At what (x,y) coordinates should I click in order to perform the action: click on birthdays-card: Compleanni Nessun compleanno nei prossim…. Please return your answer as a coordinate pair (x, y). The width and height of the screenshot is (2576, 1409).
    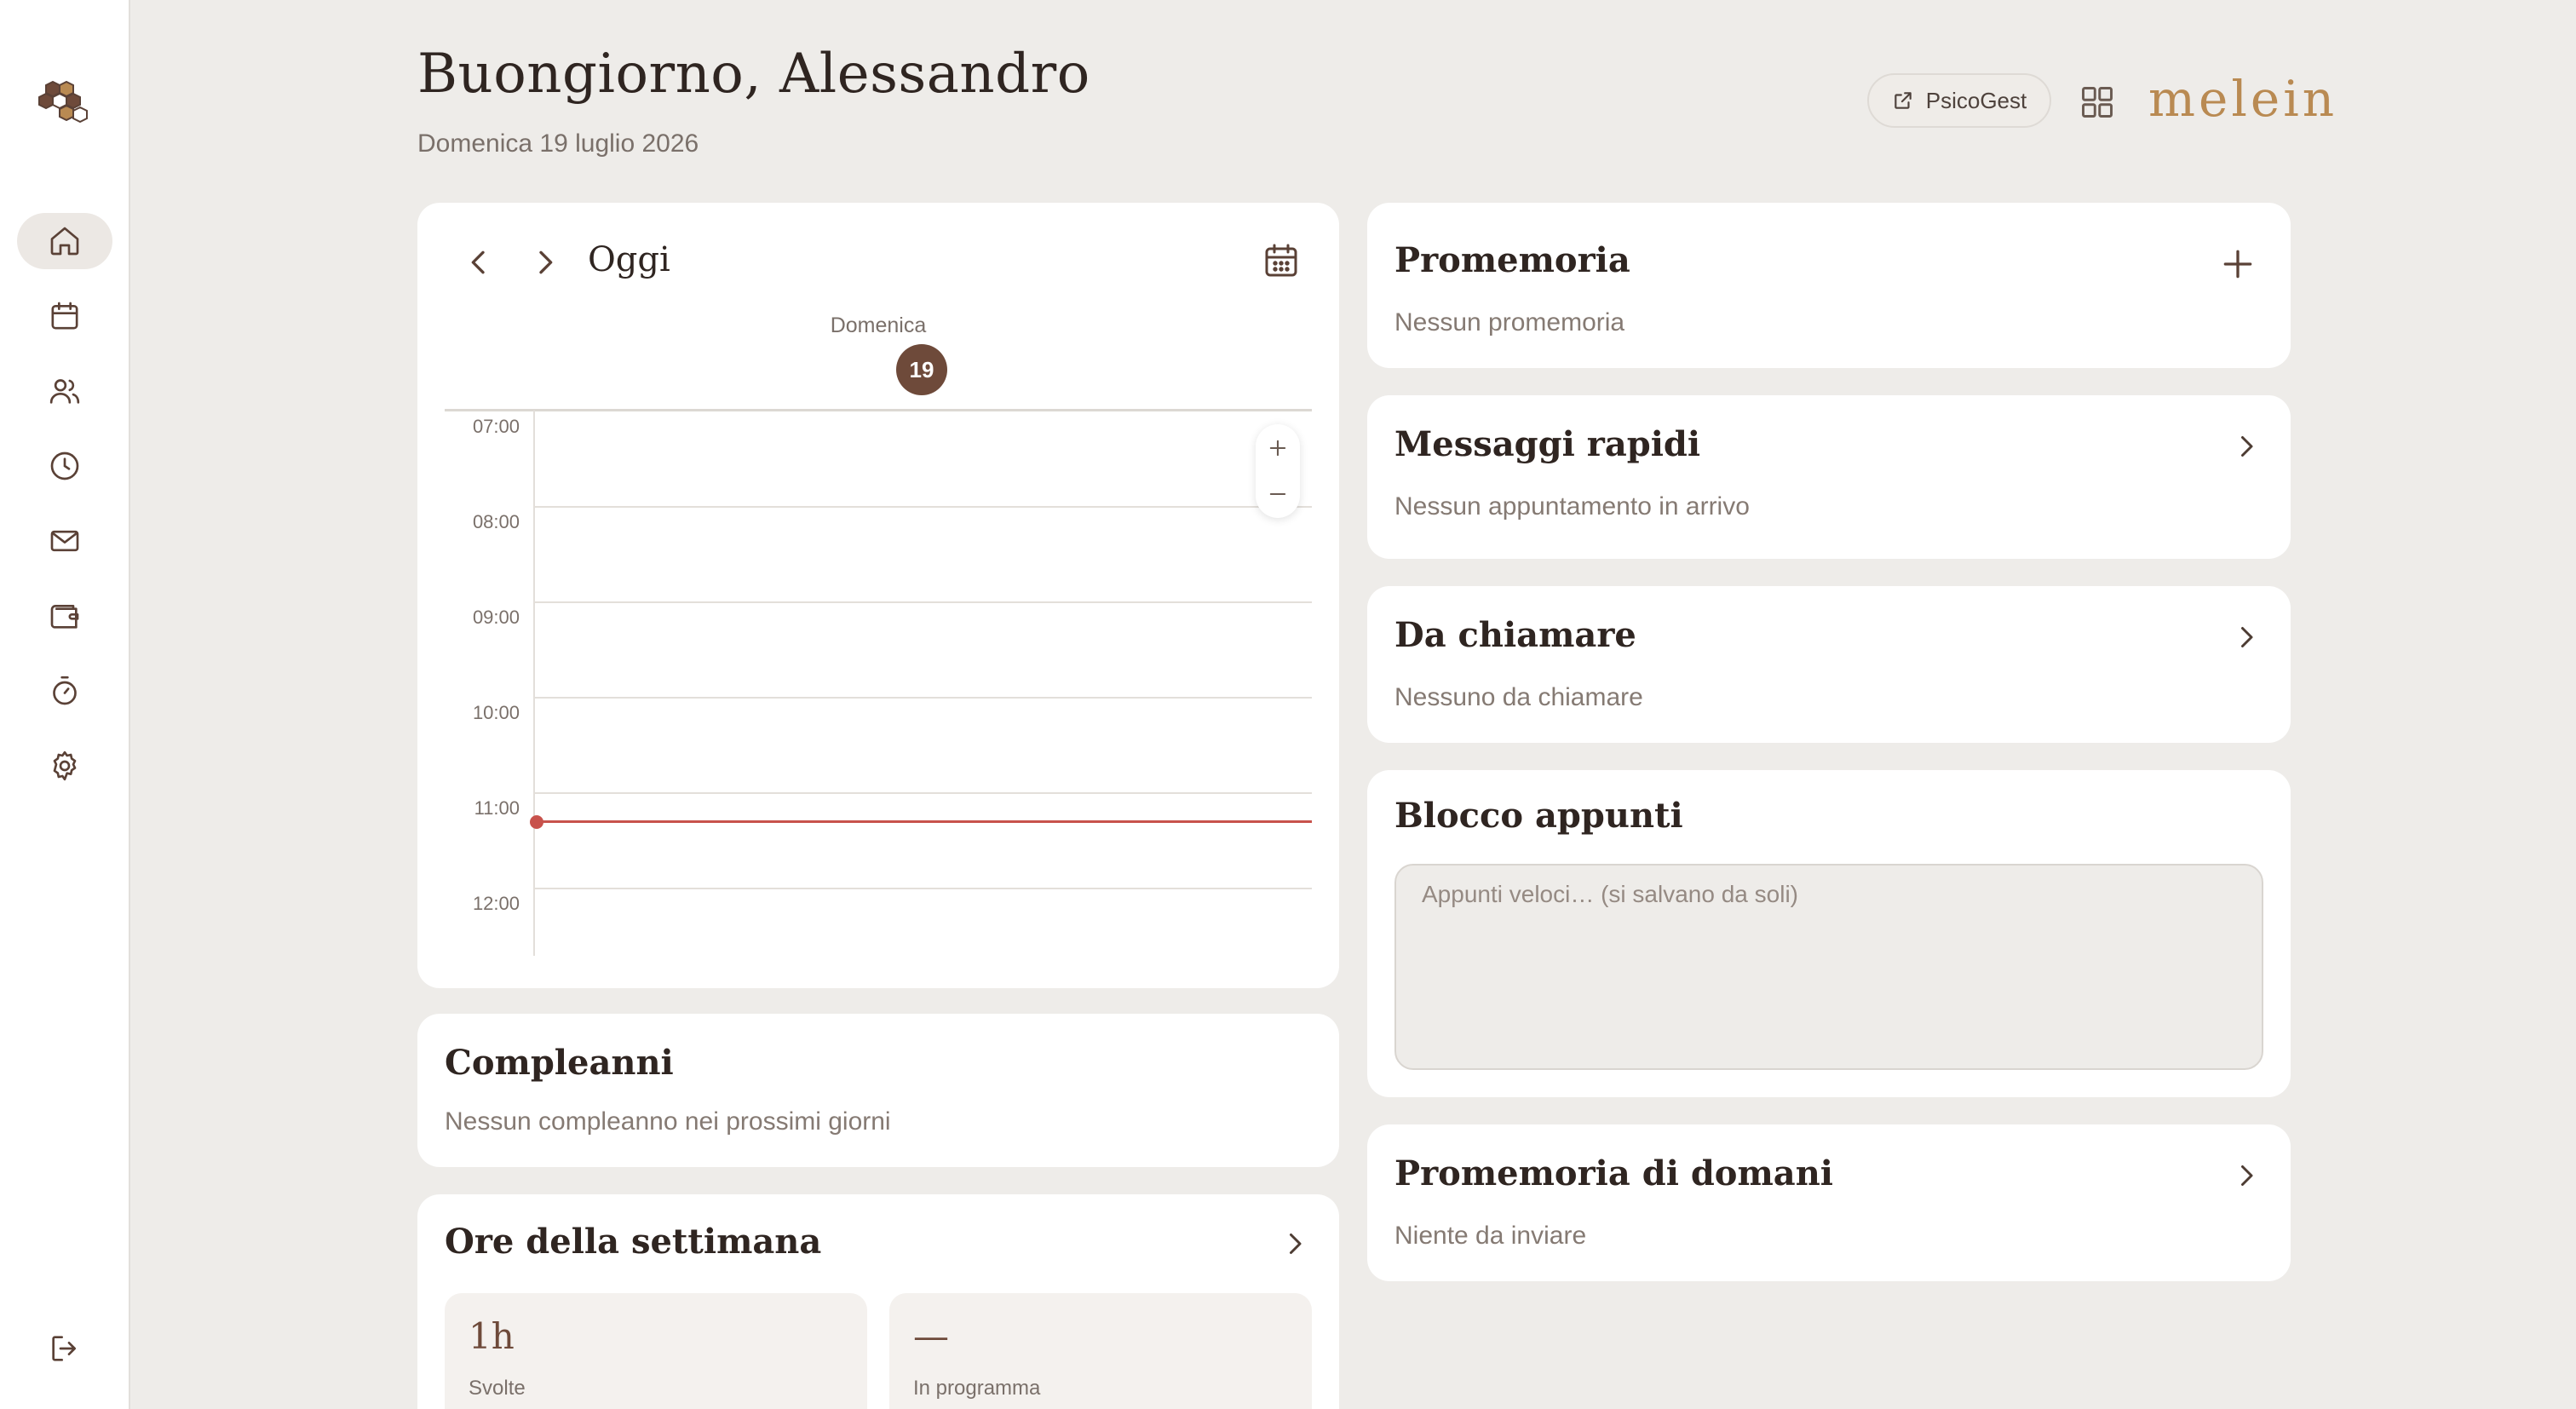
    Looking at the image, I should click on (878, 1090).